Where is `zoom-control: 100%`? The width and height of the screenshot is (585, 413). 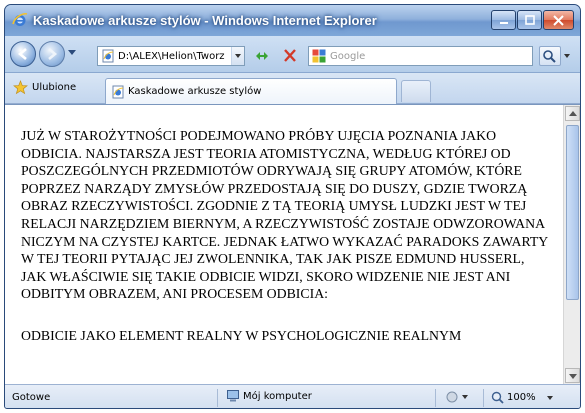
zoom-control: 100% is located at coordinates (522, 397).